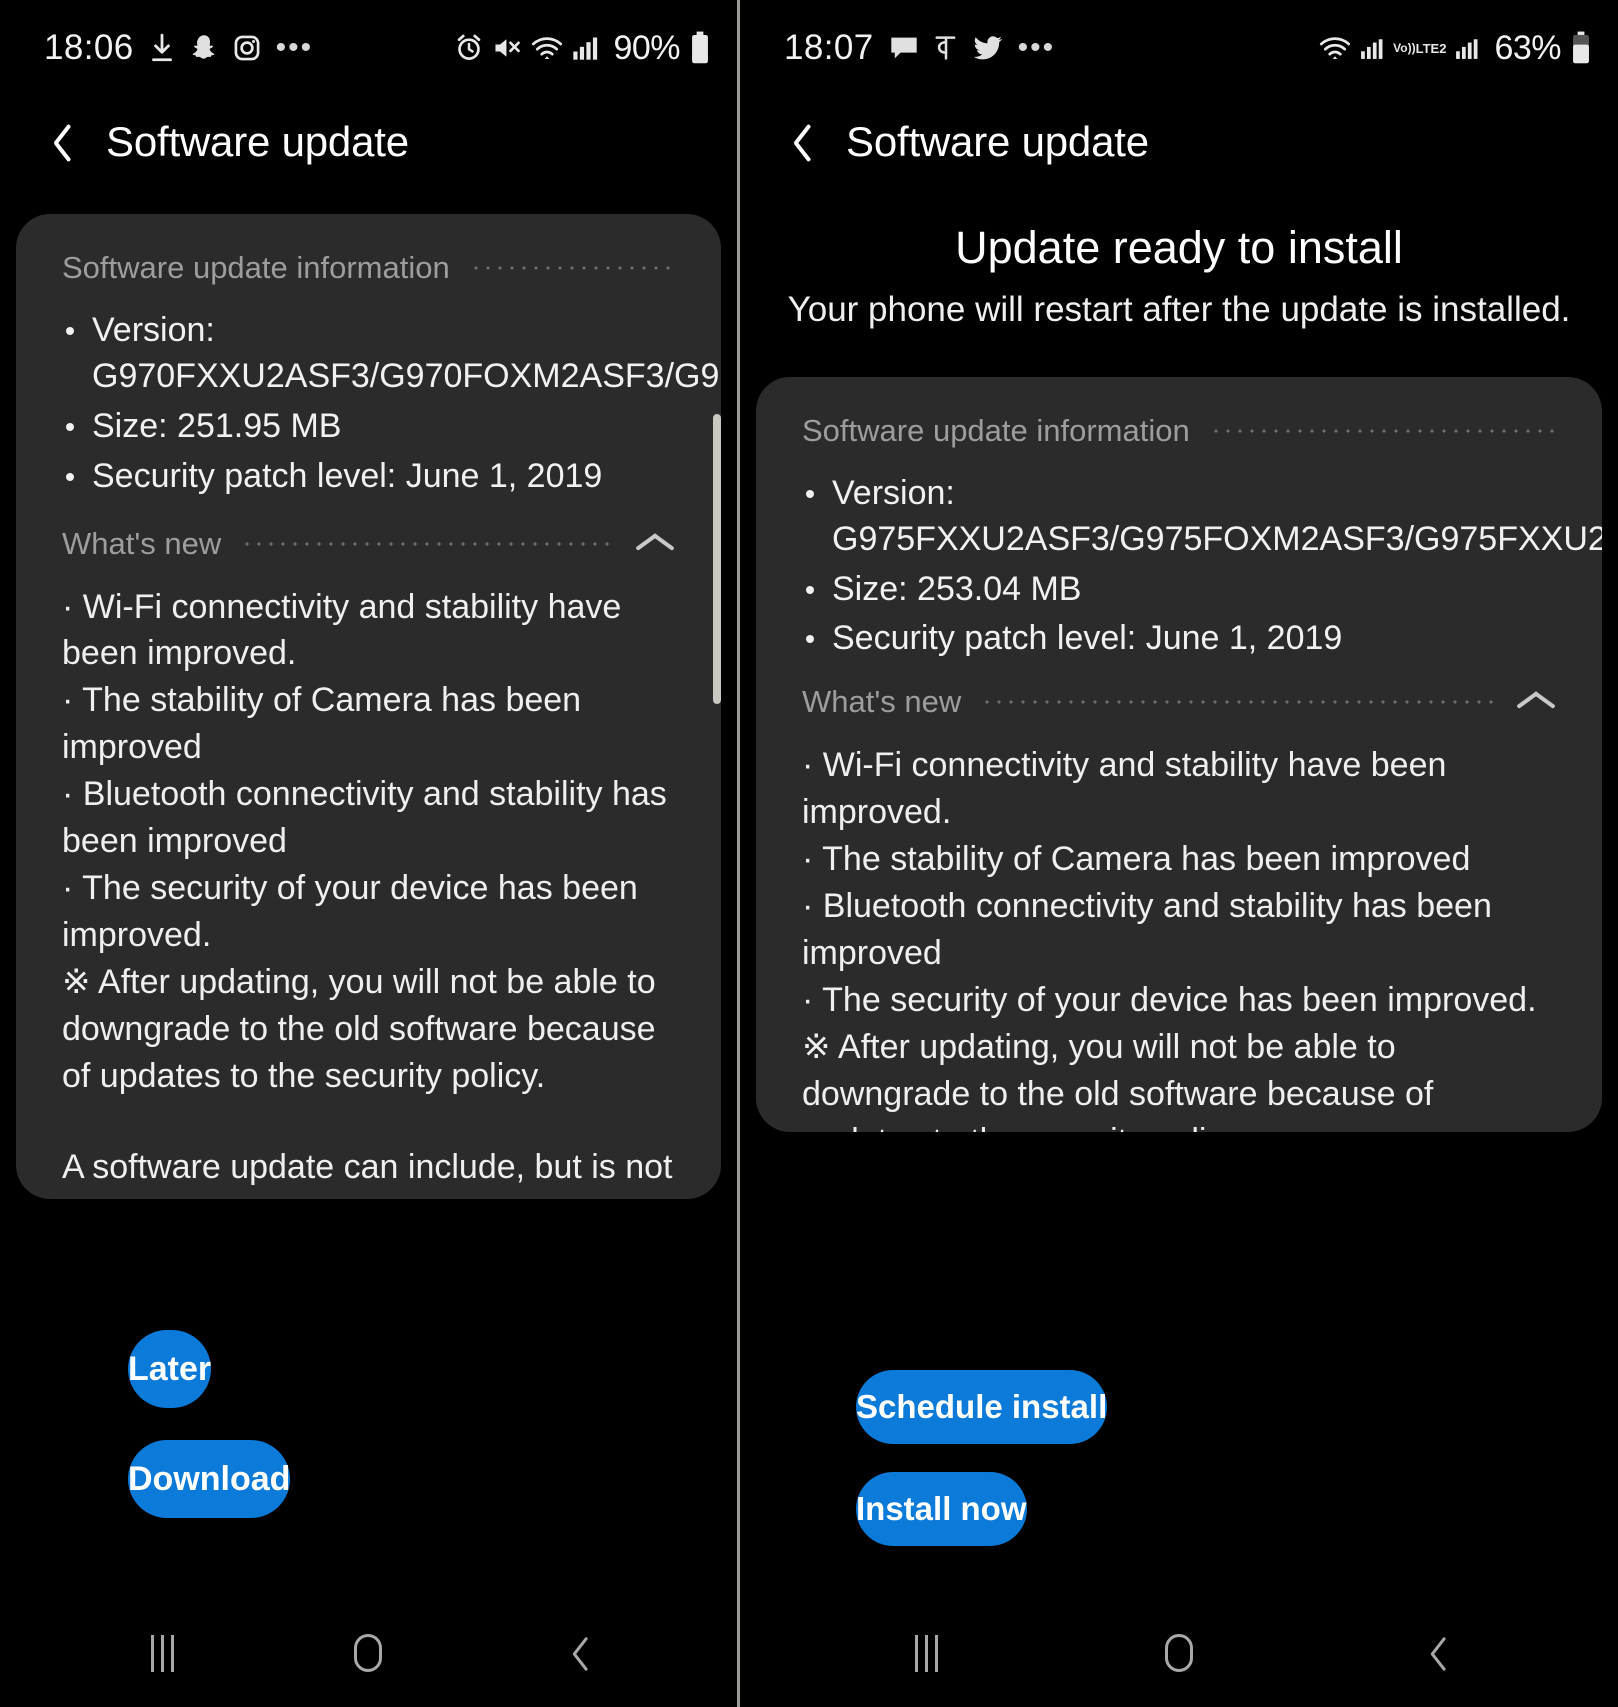  Describe the element at coordinates (988, 48) in the screenshot. I see `twitter-icon` at that location.